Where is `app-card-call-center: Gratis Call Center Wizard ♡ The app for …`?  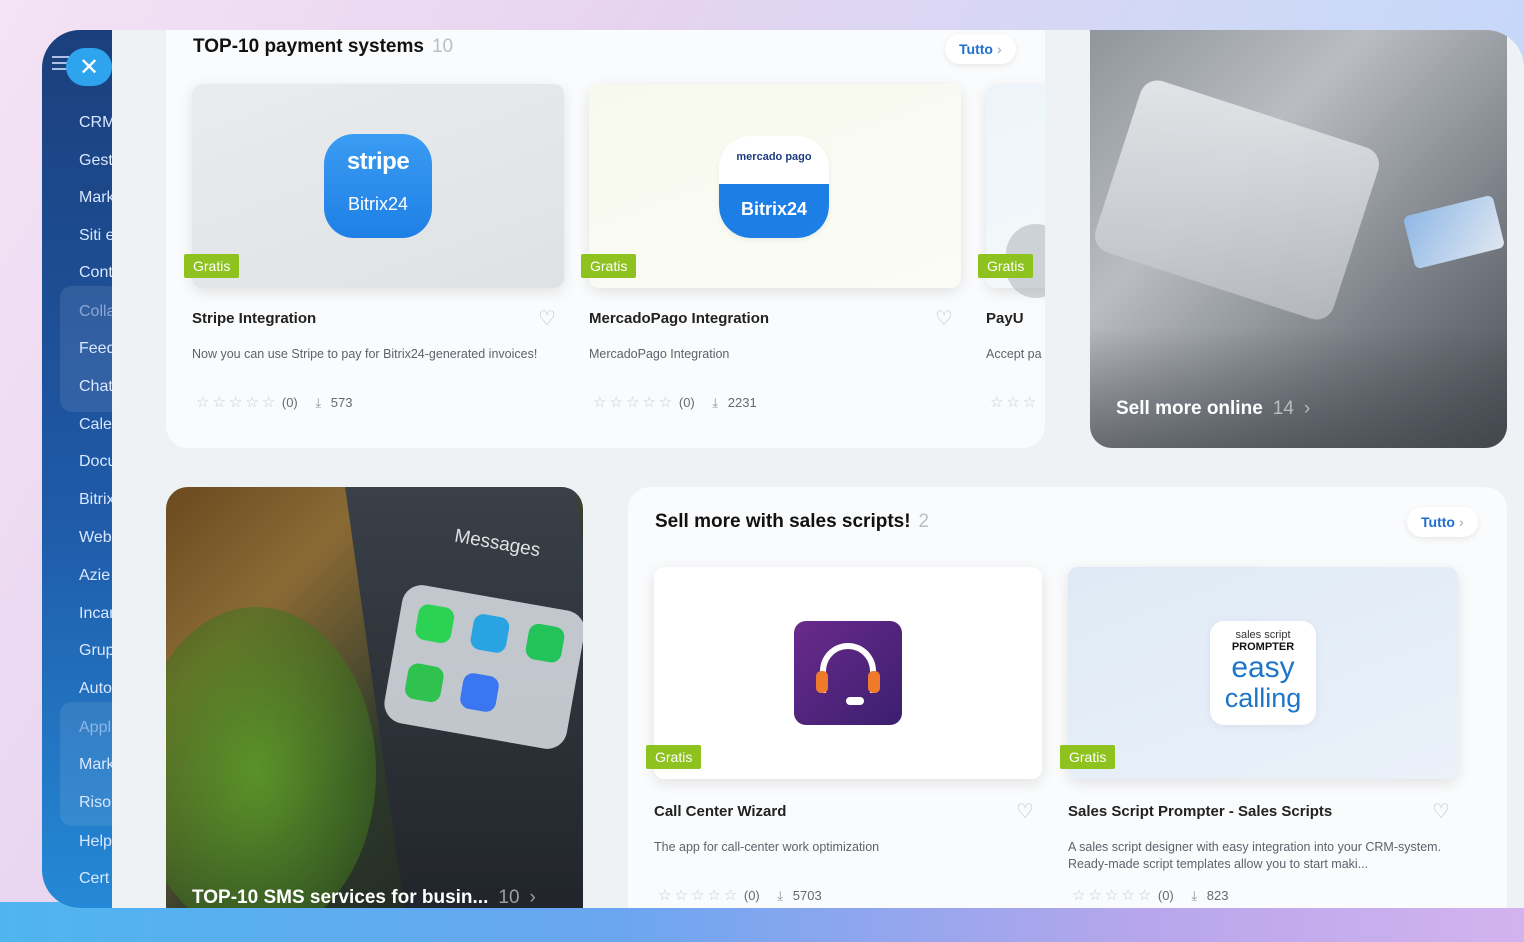
app-card-call-center: Gratis Call Center Wizard ♡ The app for … is located at coordinates (844, 737).